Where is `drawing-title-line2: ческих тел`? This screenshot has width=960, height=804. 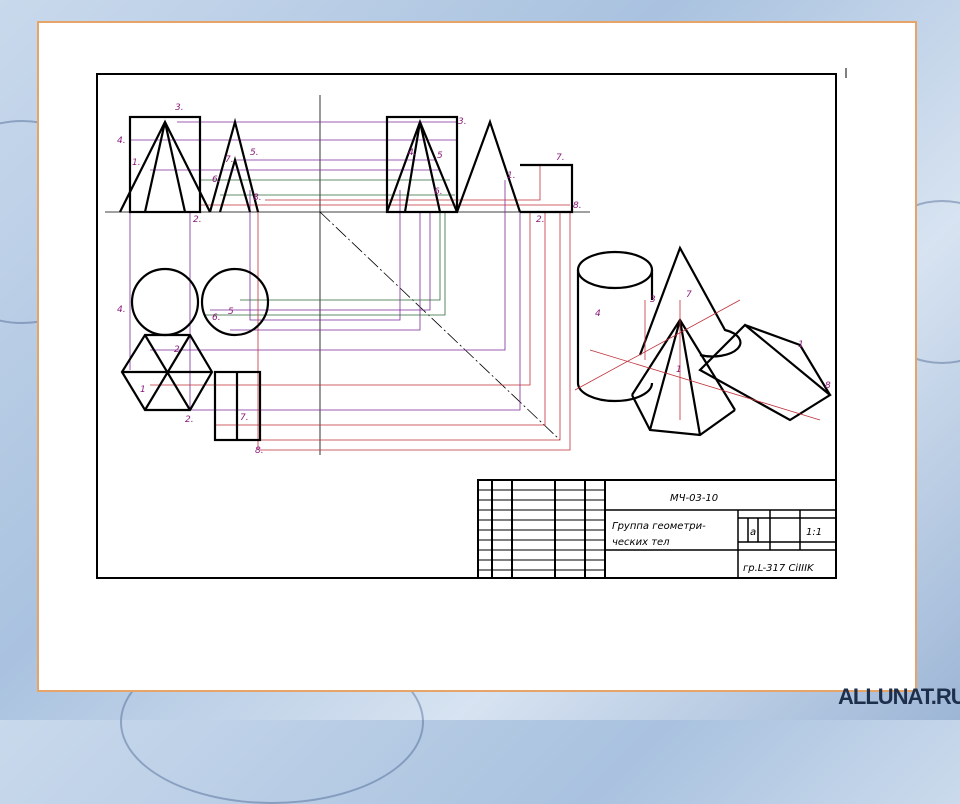
drawing-title-line2: ческих тел is located at coordinates (641, 542).